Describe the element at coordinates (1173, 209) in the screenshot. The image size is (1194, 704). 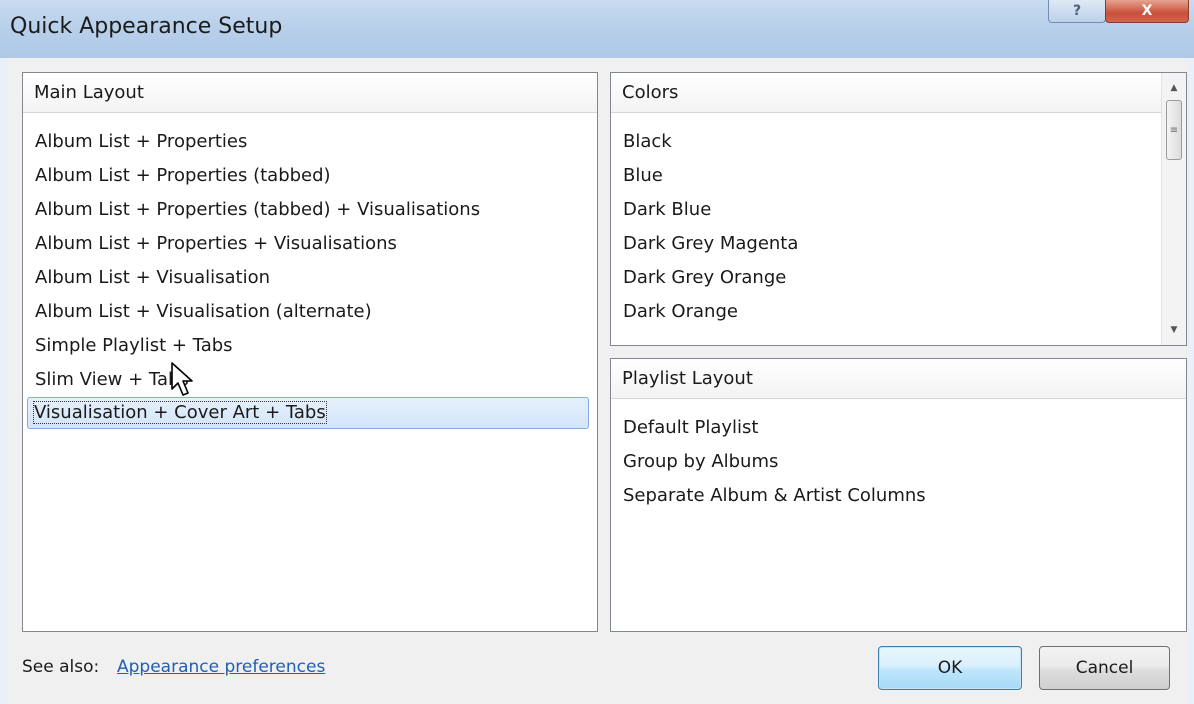
I see `colors-scrollbar: ▲ ≡ ▼` at that location.